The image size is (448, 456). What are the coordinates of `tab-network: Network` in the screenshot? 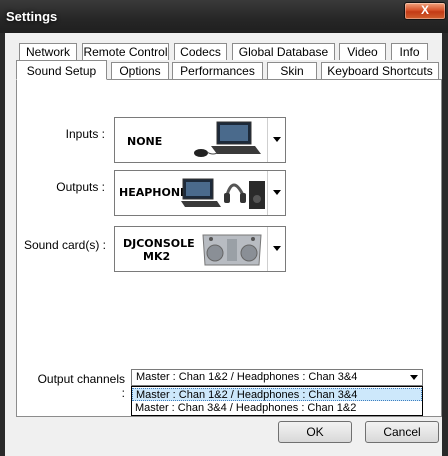 It's located at (48, 51).